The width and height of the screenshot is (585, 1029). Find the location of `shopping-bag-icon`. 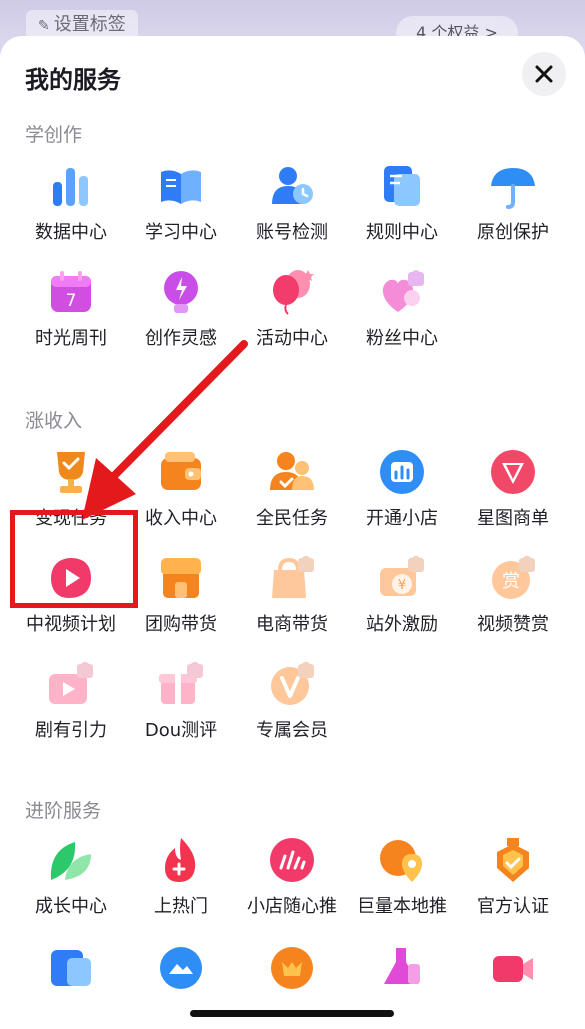

shopping-bag-icon is located at coordinates (292, 578).